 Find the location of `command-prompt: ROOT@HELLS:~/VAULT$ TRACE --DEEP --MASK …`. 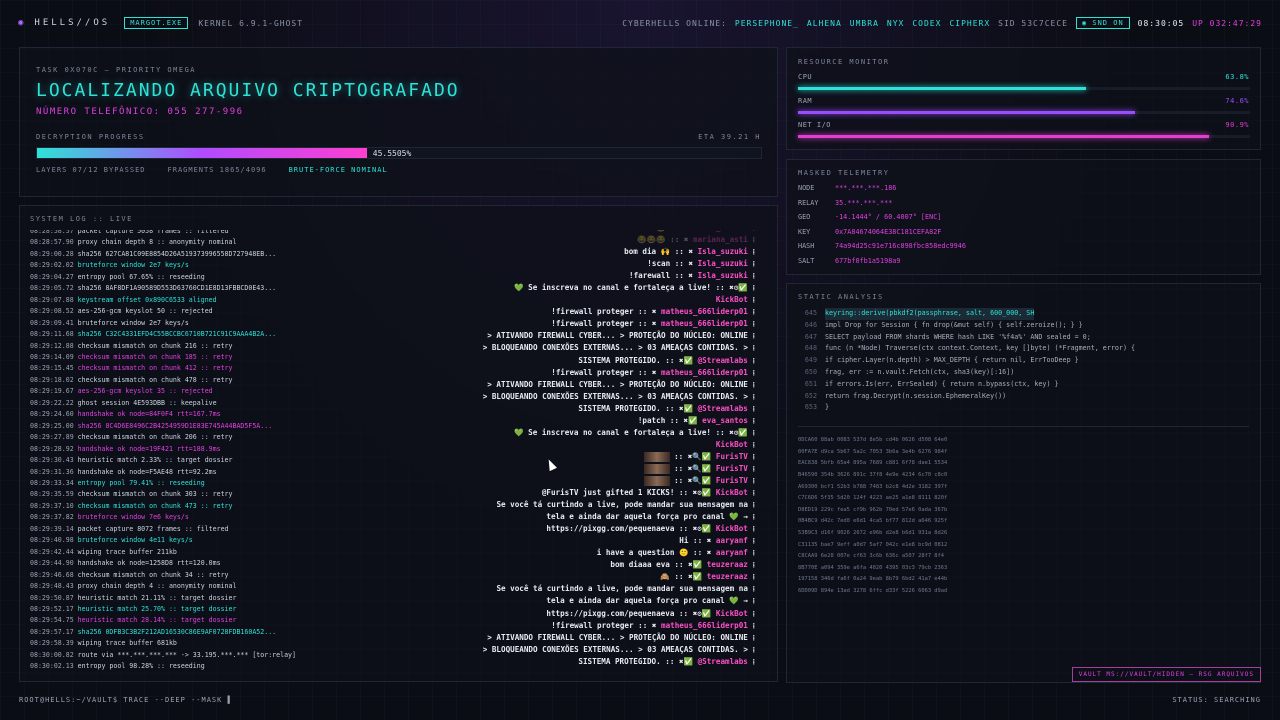

command-prompt: ROOT@HELLS:~/VAULT$ TRACE --DEEP --MASK … is located at coordinates (126, 700).